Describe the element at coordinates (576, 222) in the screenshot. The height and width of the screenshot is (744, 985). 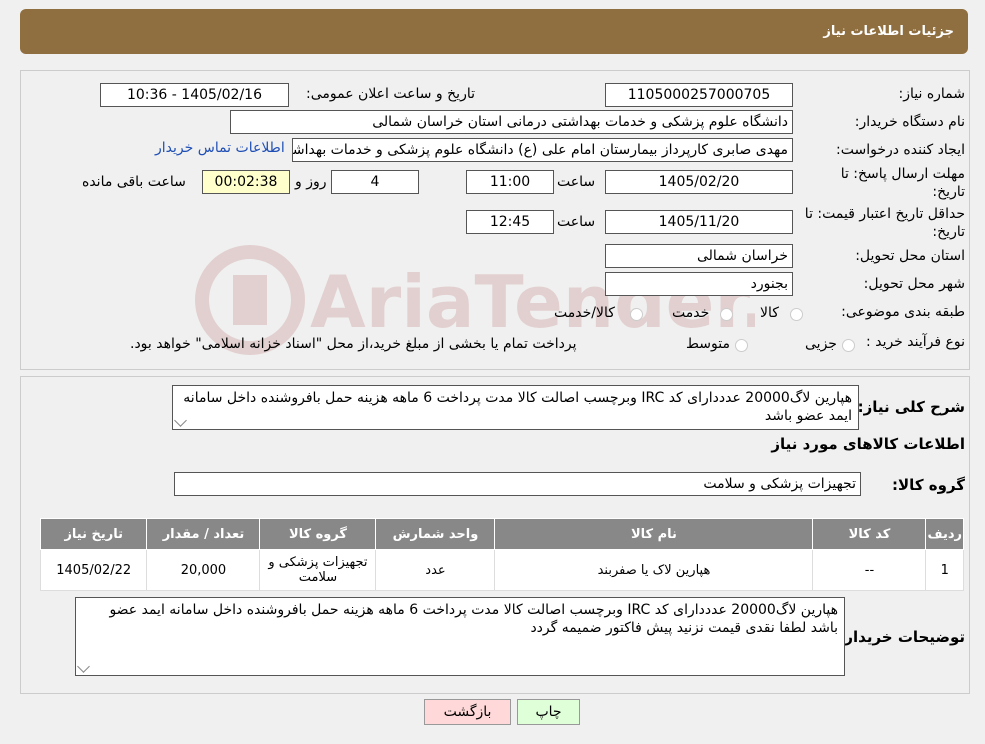
I see `validity-time-label: ساعت` at that location.